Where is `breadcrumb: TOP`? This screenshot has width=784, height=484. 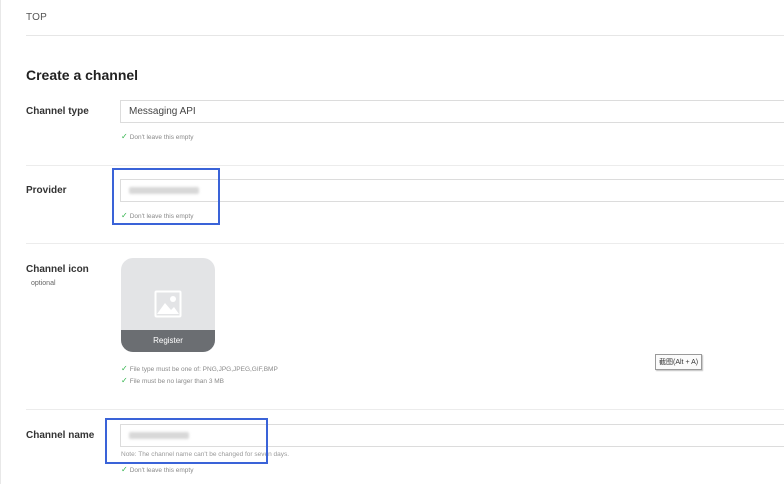 breadcrumb: TOP is located at coordinates (36, 17).